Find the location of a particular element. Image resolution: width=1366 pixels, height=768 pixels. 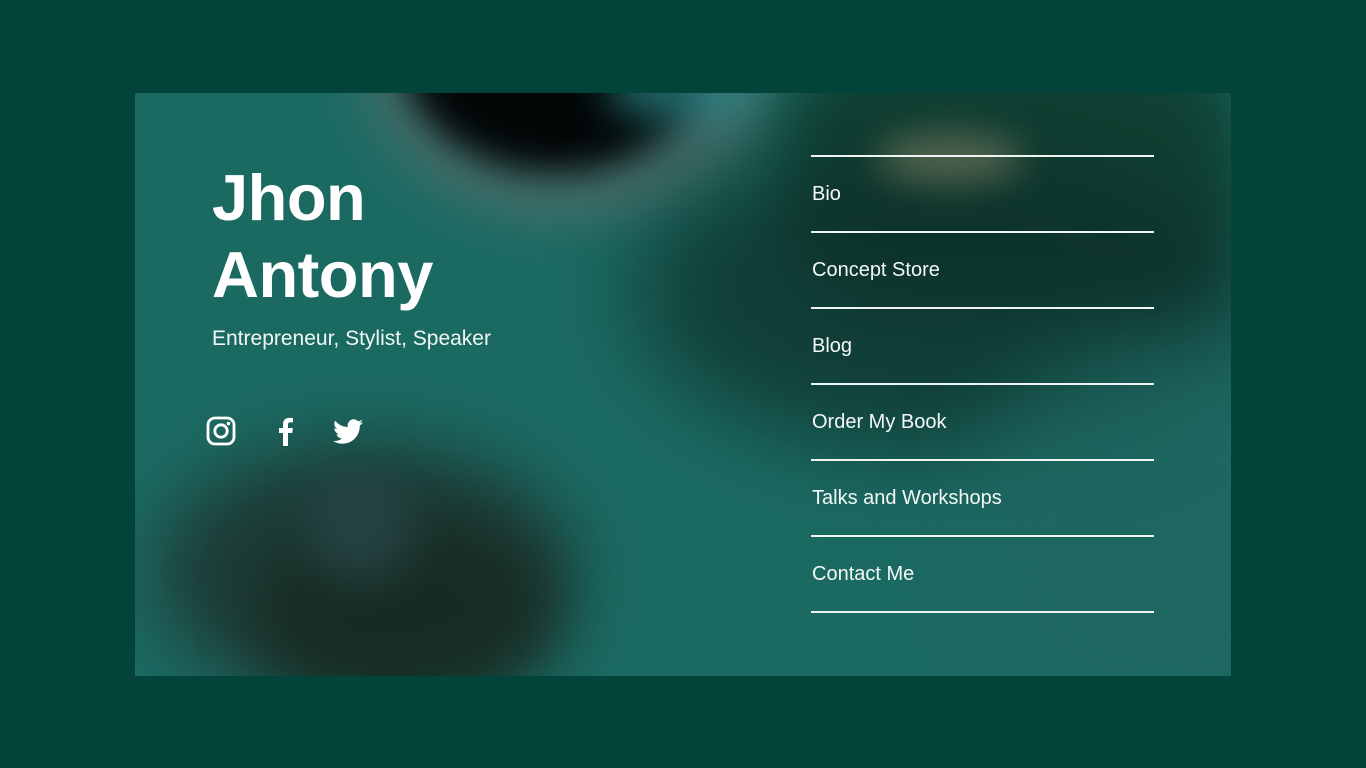

twitter-link is located at coordinates (348, 431).